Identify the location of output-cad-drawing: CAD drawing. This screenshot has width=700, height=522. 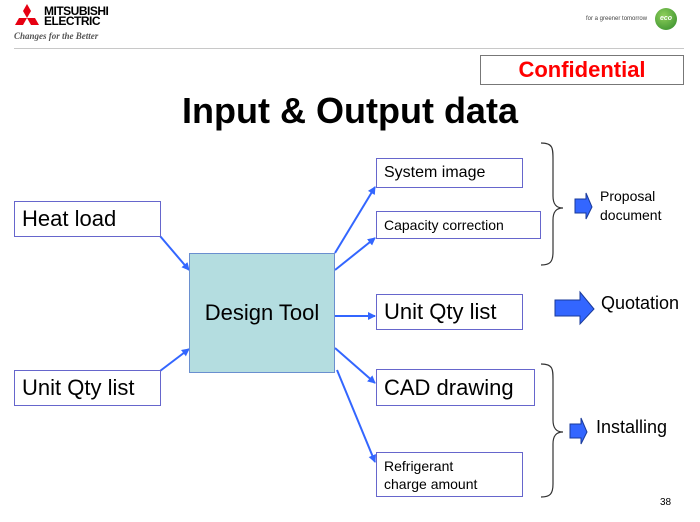
(455, 387).